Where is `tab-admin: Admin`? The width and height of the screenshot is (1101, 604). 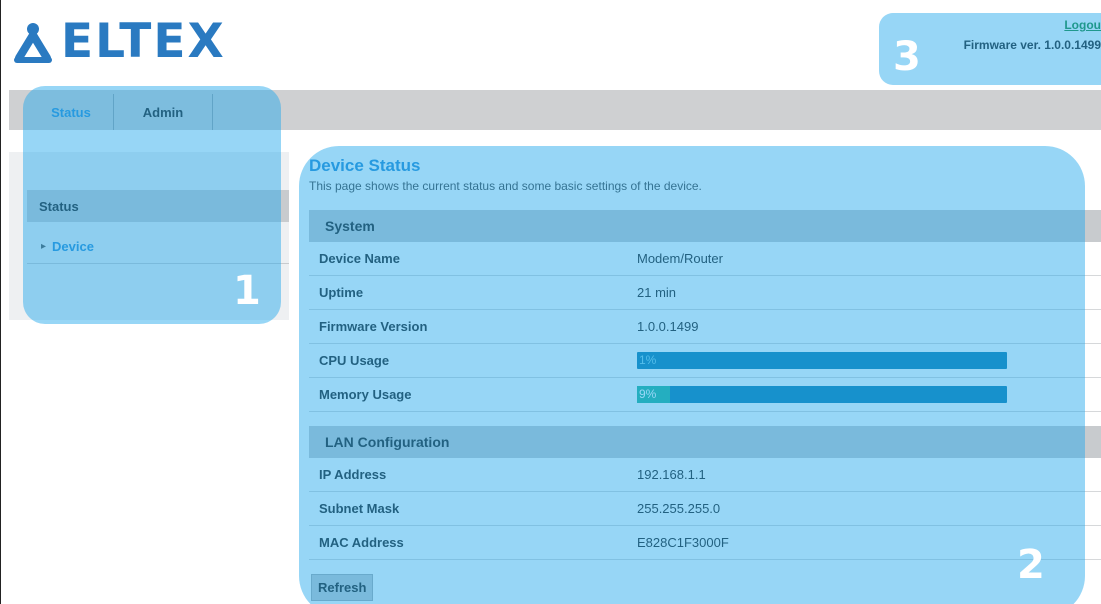
tab-admin: Admin is located at coordinates (163, 112).